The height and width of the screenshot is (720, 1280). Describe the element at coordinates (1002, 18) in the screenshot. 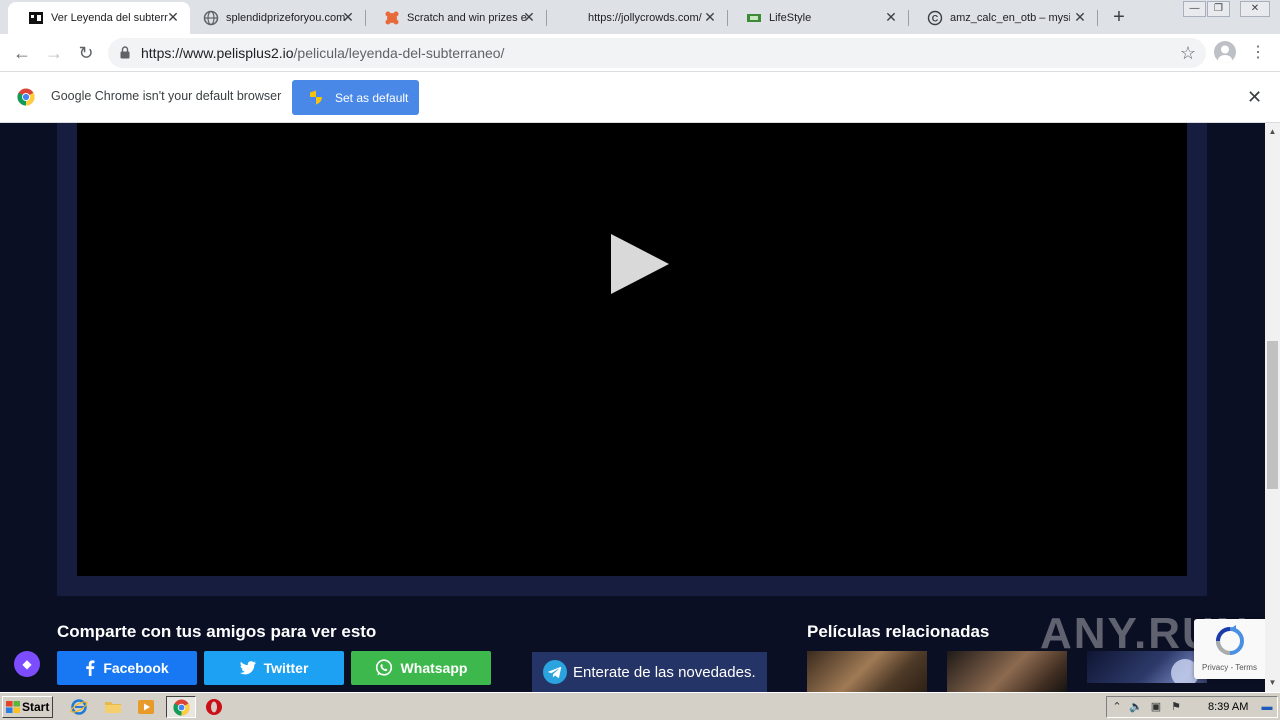

I see `tab-amz-calc: C amz_calc_en_otb – mysi ✕` at that location.